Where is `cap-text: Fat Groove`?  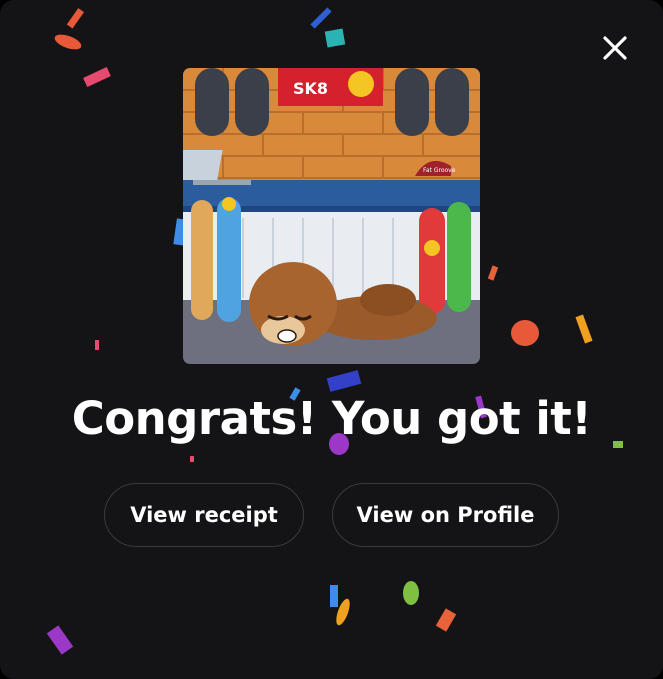
cap-text: Fat Groove is located at coordinates (439, 170).